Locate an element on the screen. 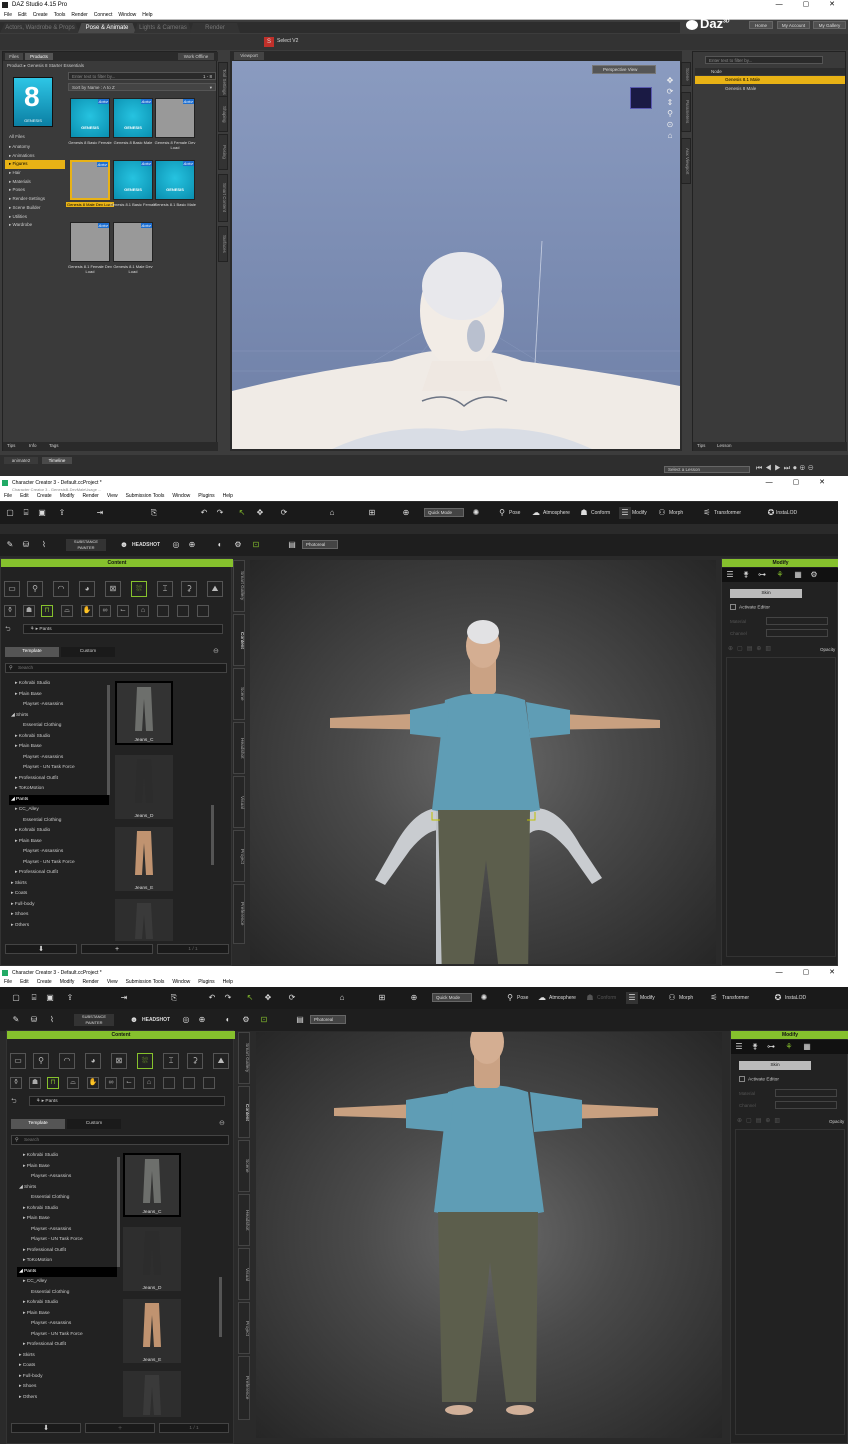  folder-icon: ▭ is located at coordinates (18, 1061).